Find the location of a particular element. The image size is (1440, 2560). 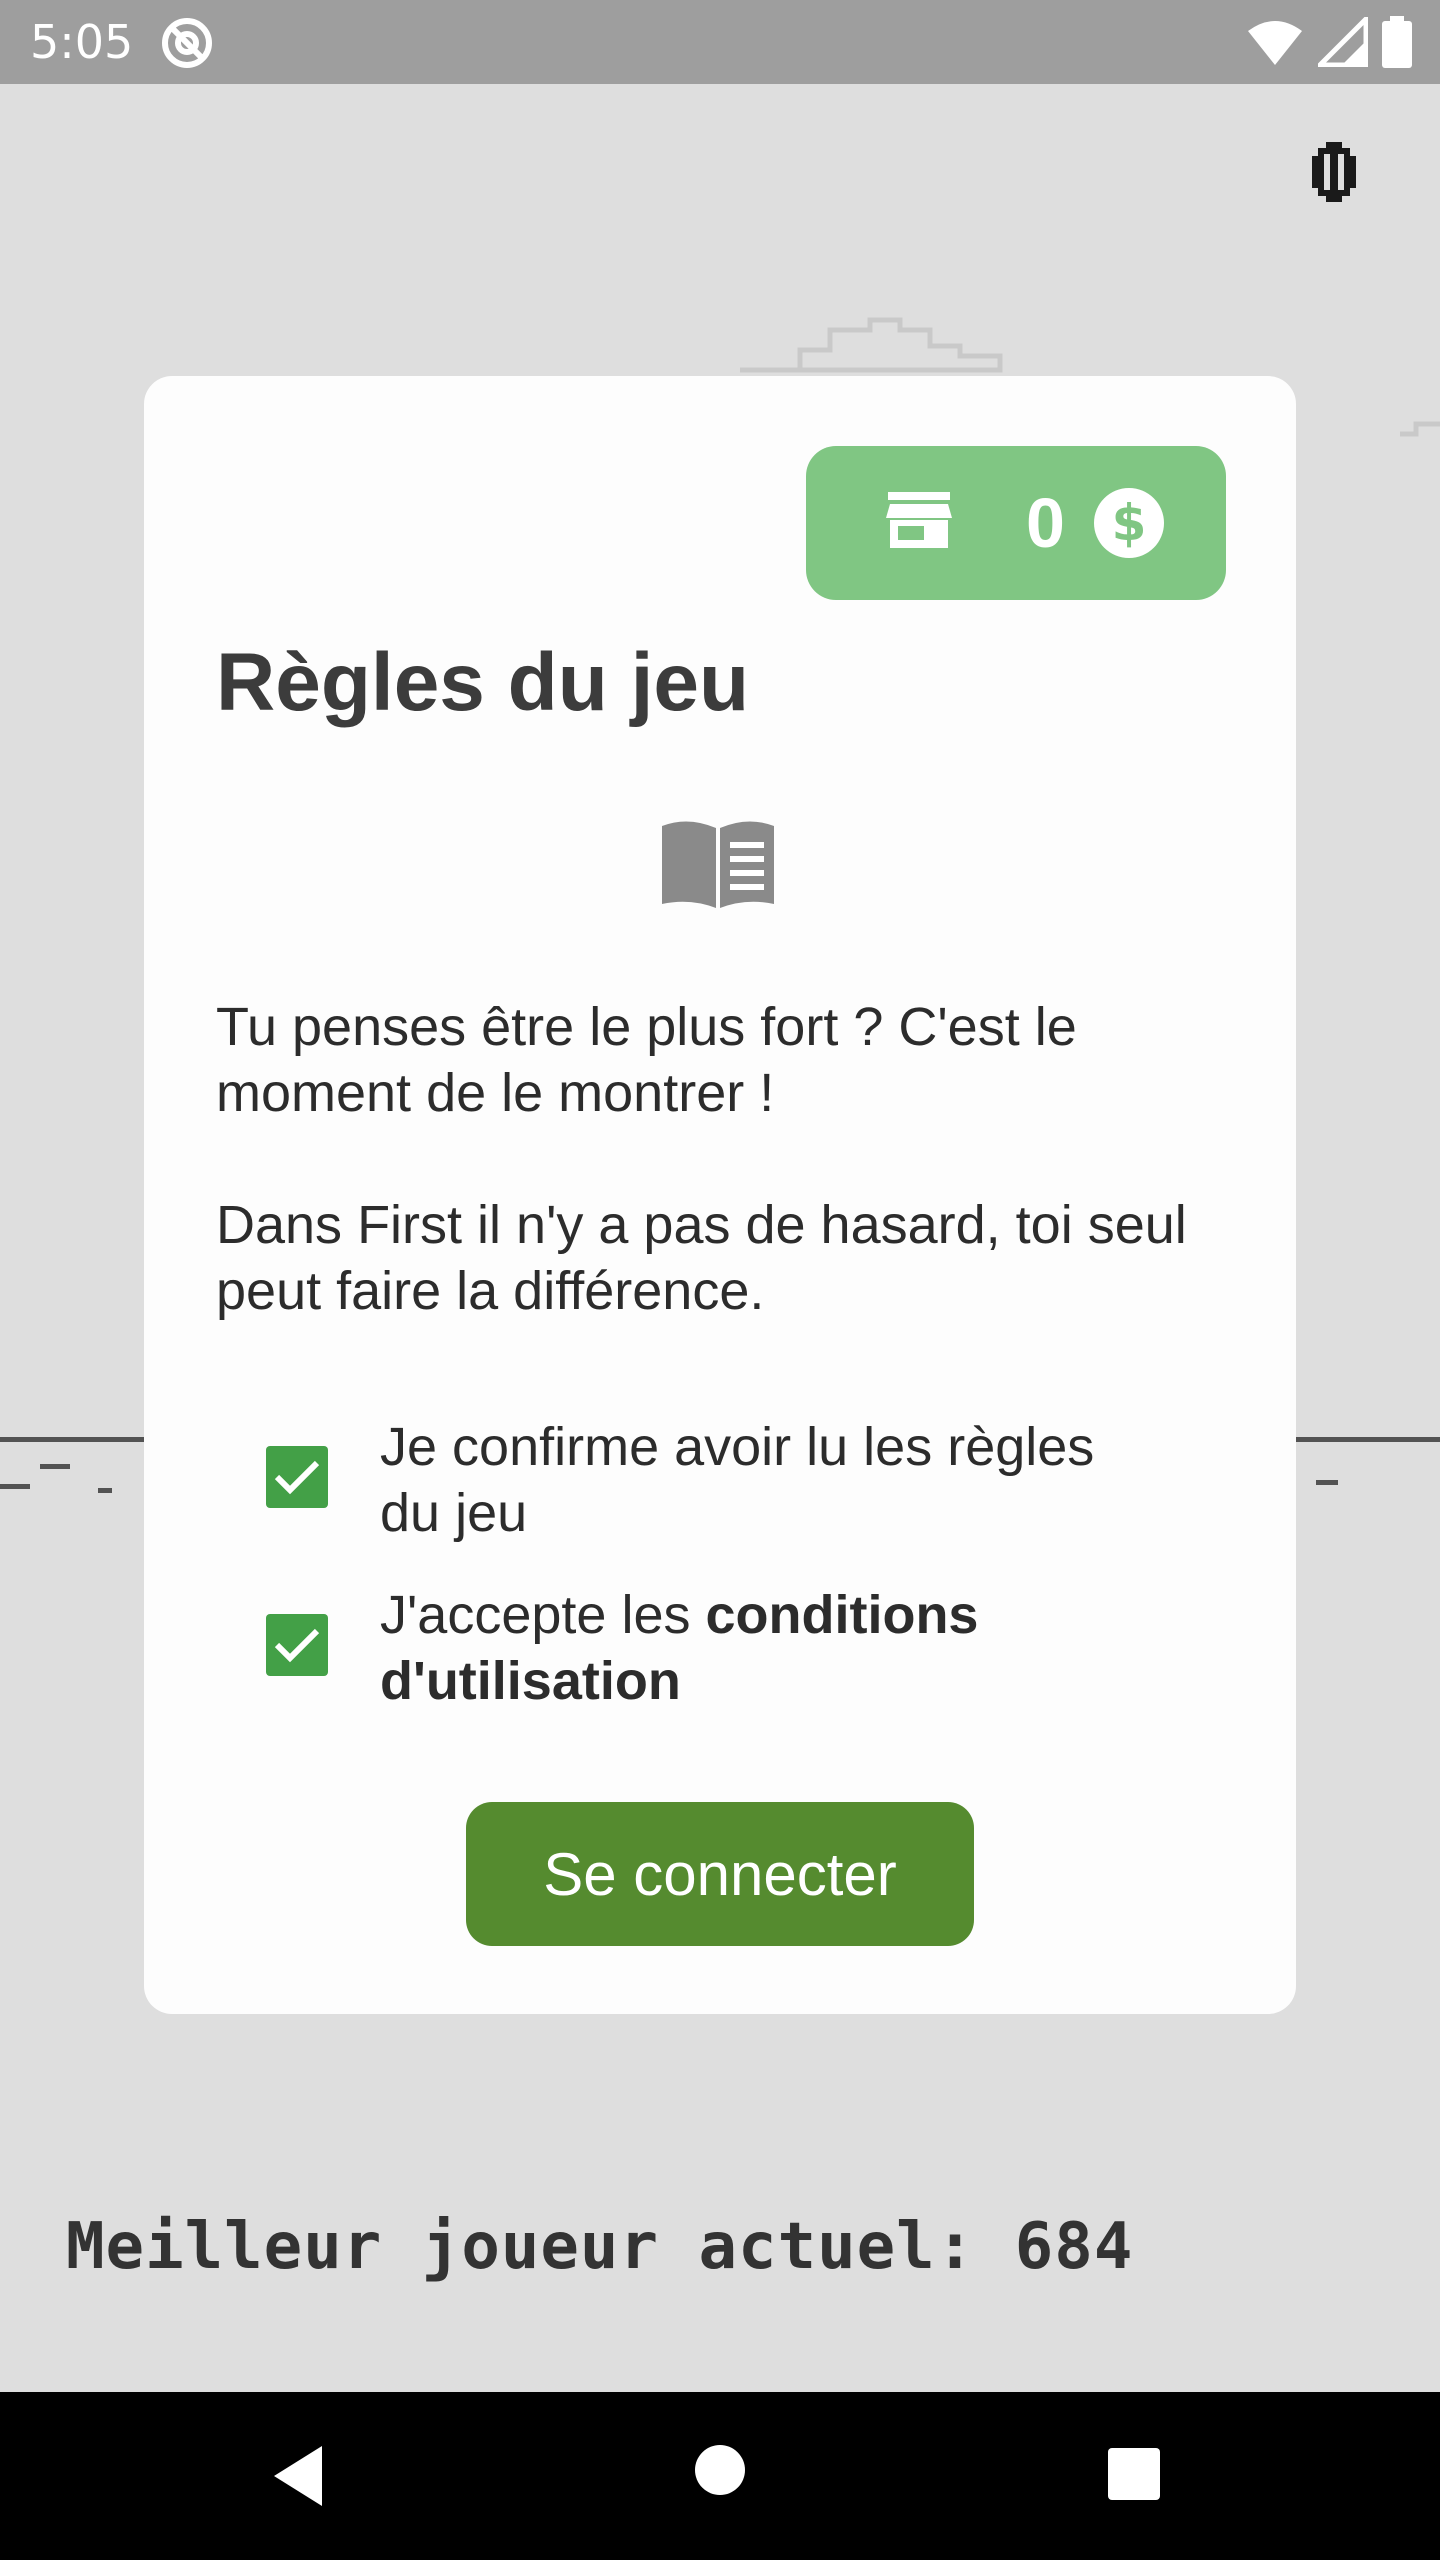

wifi-icon is located at coordinates (1275, 44).